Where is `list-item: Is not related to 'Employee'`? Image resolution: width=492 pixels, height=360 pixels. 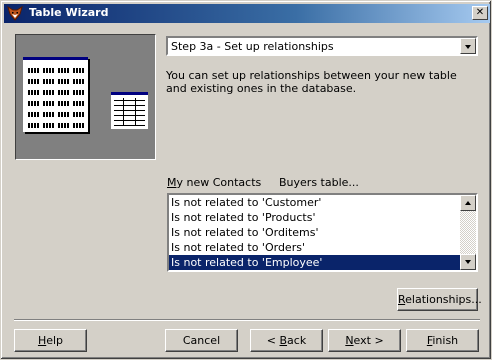
list-item: Is not related to 'Employee' is located at coordinates (314, 262).